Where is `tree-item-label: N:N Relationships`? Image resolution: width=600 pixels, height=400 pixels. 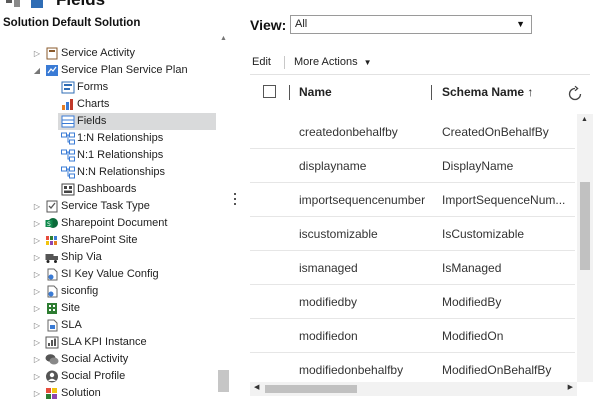 tree-item-label: N:N Relationships is located at coordinates (121, 172).